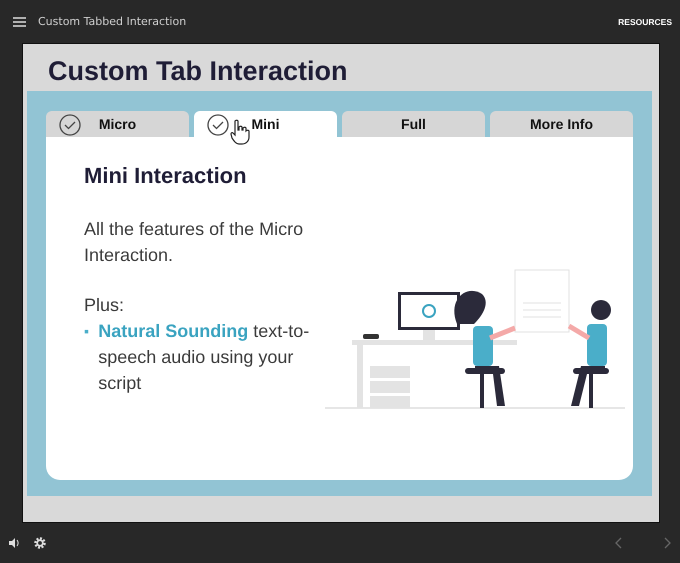 The width and height of the screenshot is (680, 563). What do you see at coordinates (166, 176) in the screenshot?
I see `section-heading: Mini Interaction` at bounding box center [166, 176].